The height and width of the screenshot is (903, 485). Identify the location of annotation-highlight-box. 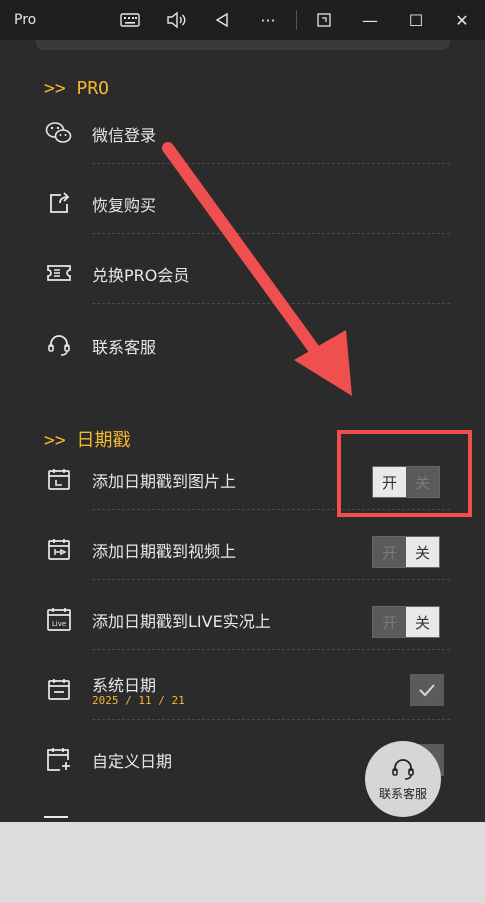
(404, 473).